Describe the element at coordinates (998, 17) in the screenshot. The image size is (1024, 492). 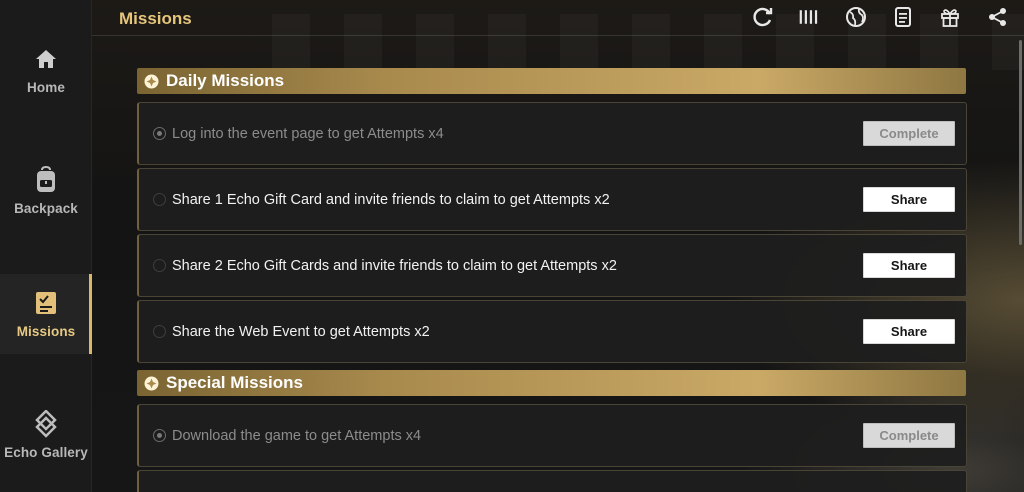
I see `share-icon` at that location.